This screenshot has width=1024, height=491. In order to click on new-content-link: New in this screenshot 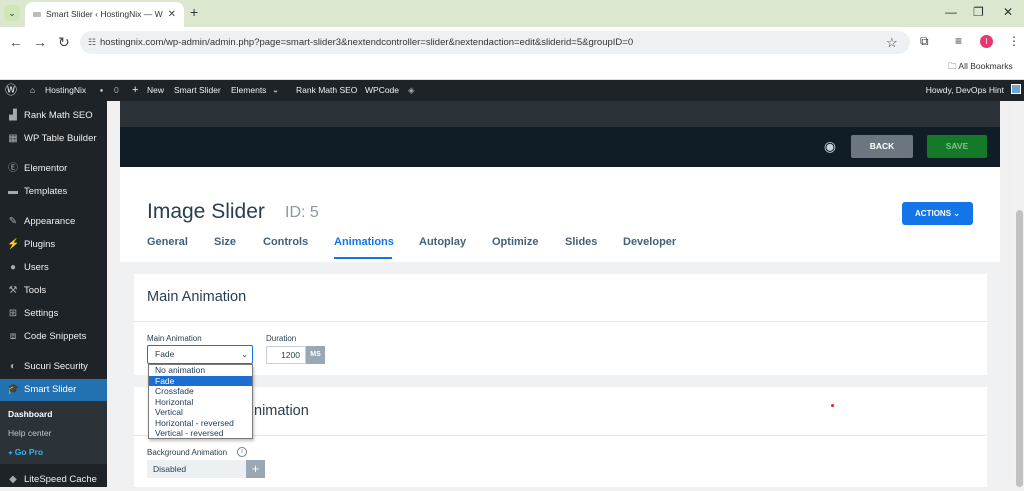, I will do `click(155, 90)`.